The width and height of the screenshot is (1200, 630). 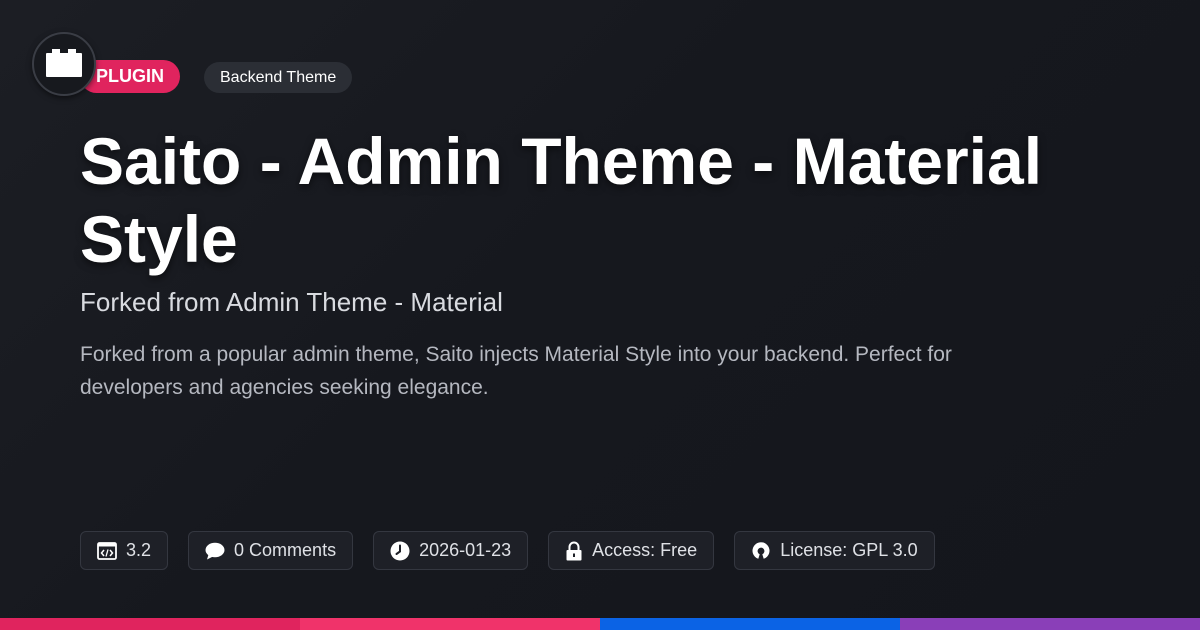 I want to click on access-text: Access: Free, so click(x=645, y=550).